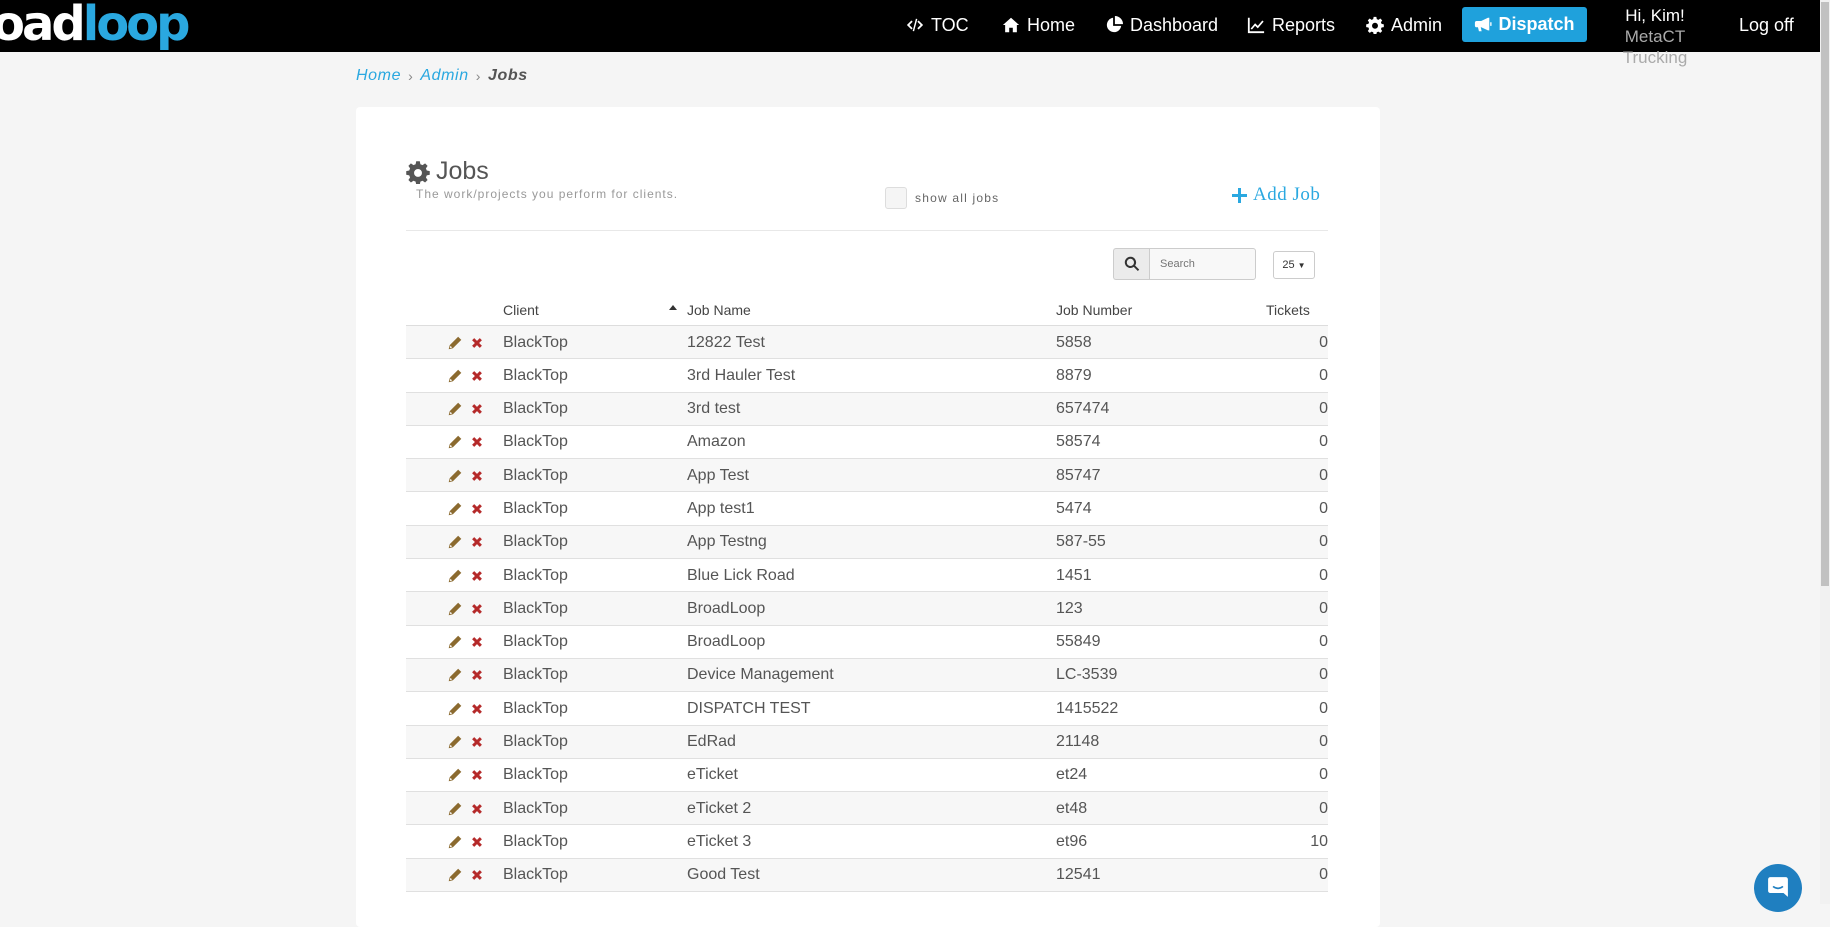  Describe the element at coordinates (1825, 294) in the screenshot. I see `scrollbar-thumb` at that location.